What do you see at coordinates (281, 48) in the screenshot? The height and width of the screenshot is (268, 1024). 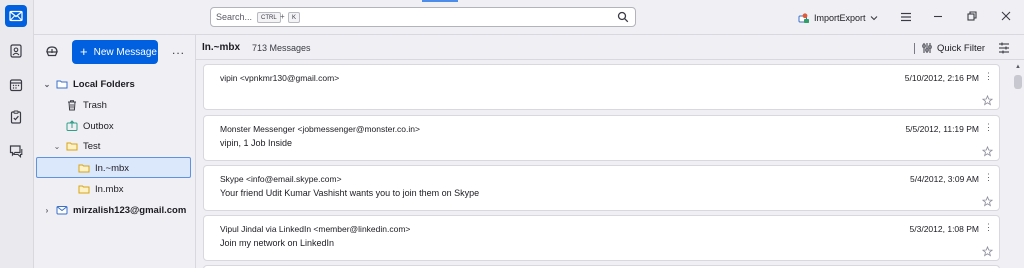 I see `message-count: 713 Messages` at bounding box center [281, 48].